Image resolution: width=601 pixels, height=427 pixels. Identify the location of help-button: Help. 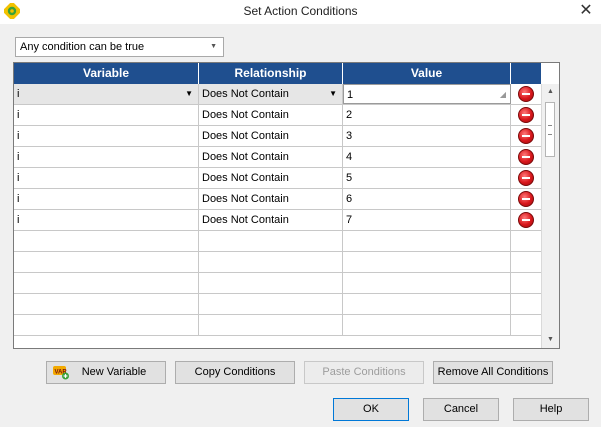
(551, 409).